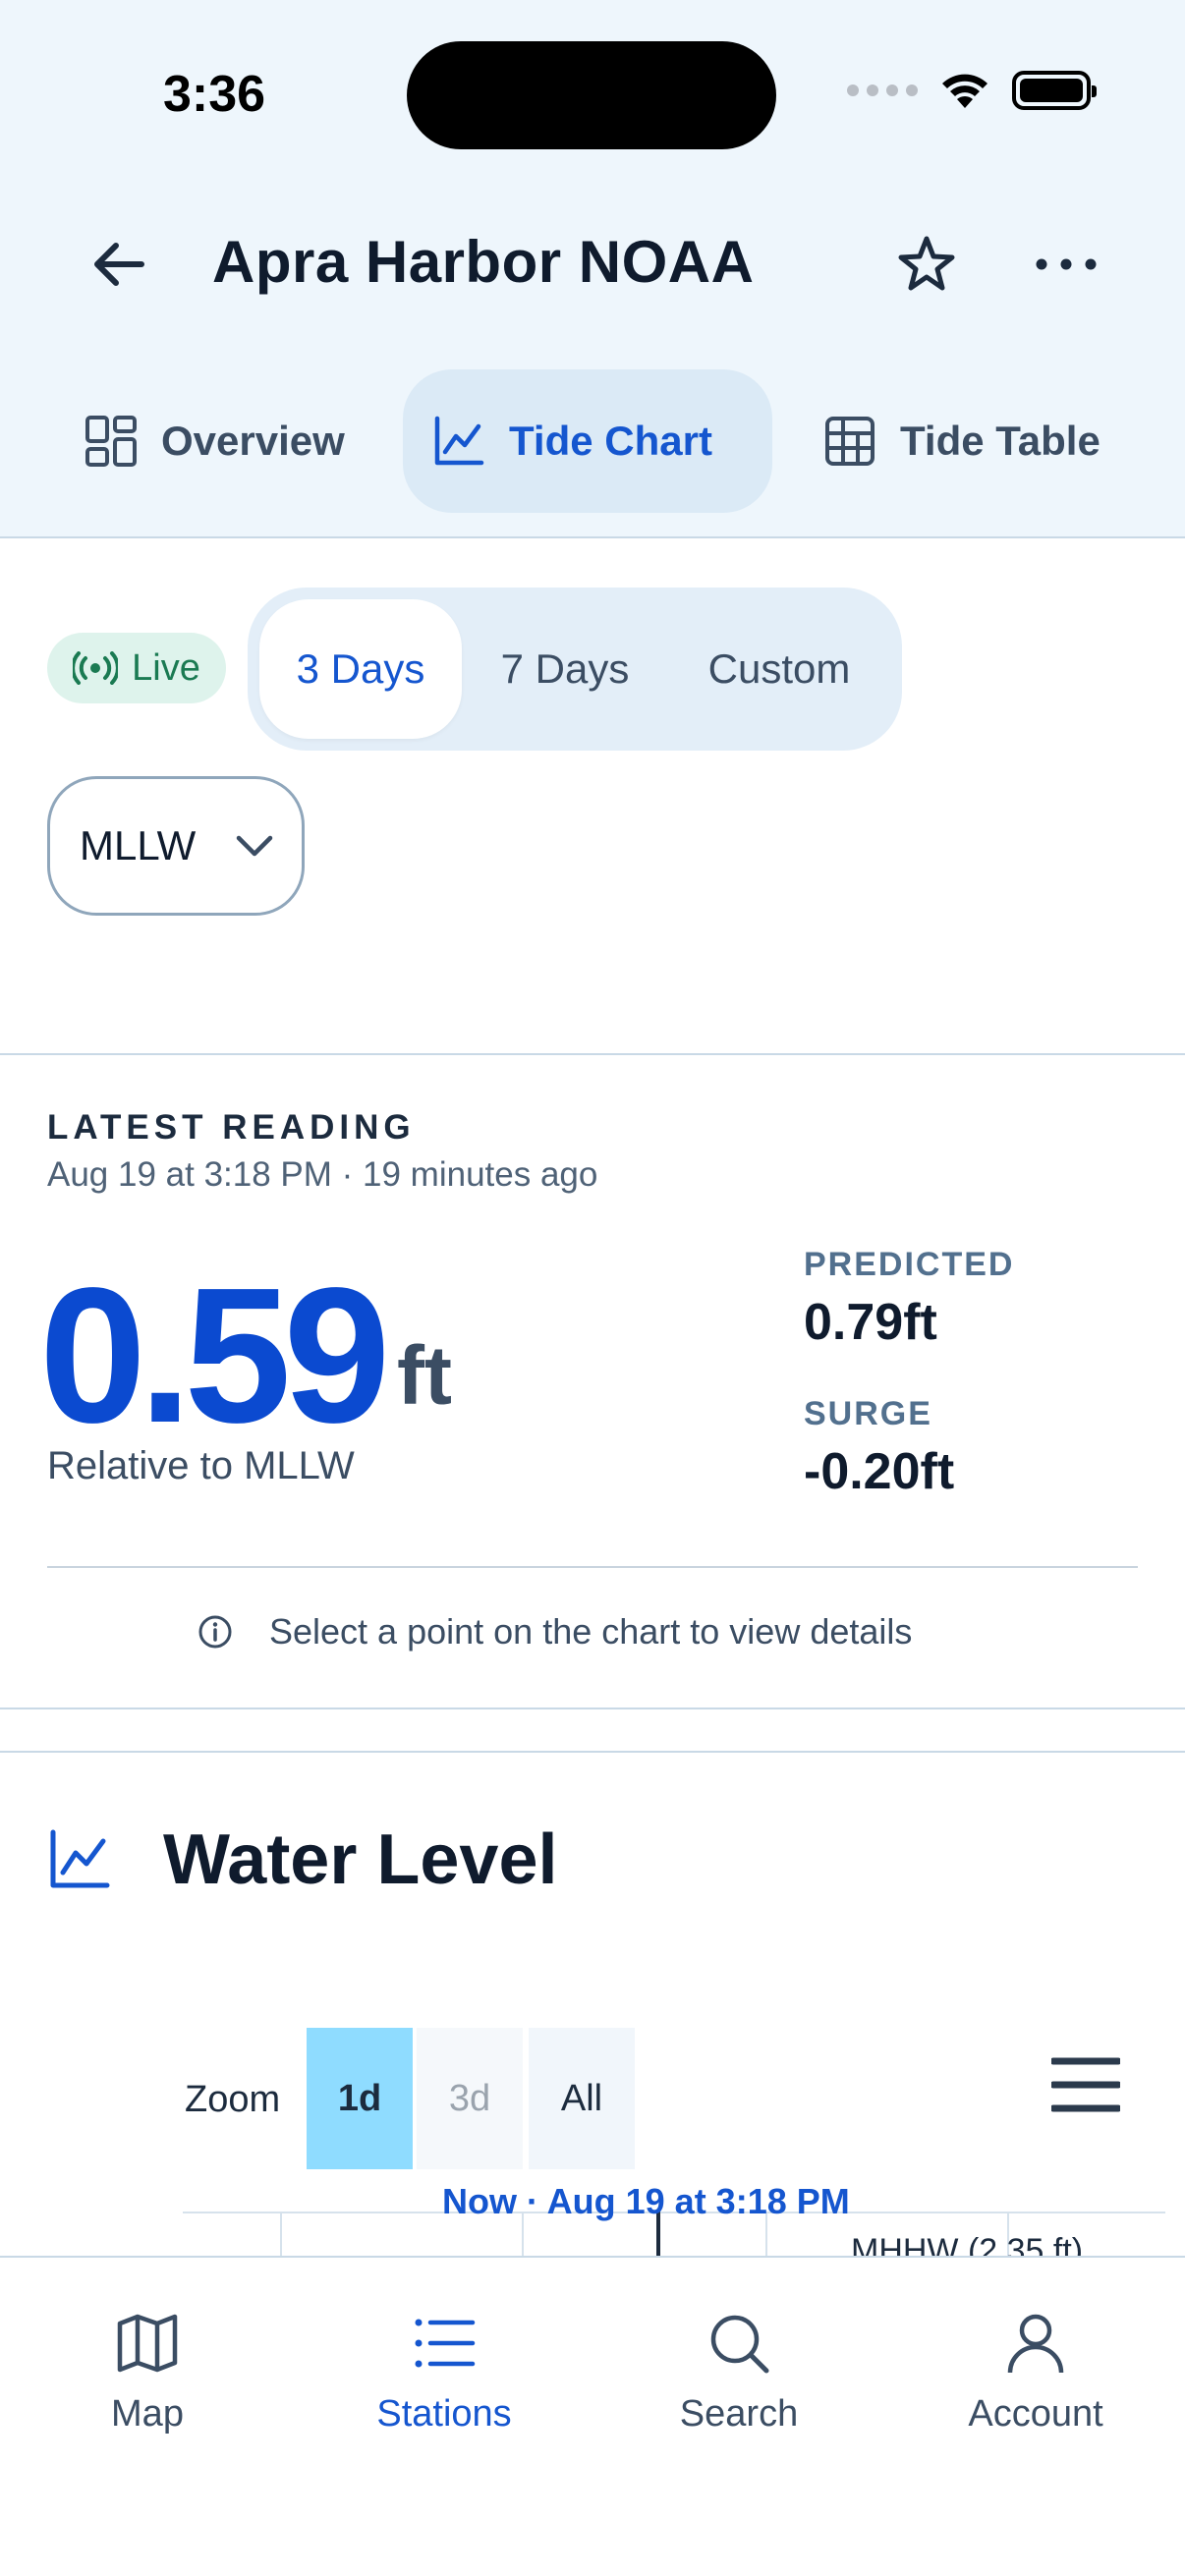 This screenshot has width=1185, height=2576. I want to click on grid-icon, so click(111, 441).